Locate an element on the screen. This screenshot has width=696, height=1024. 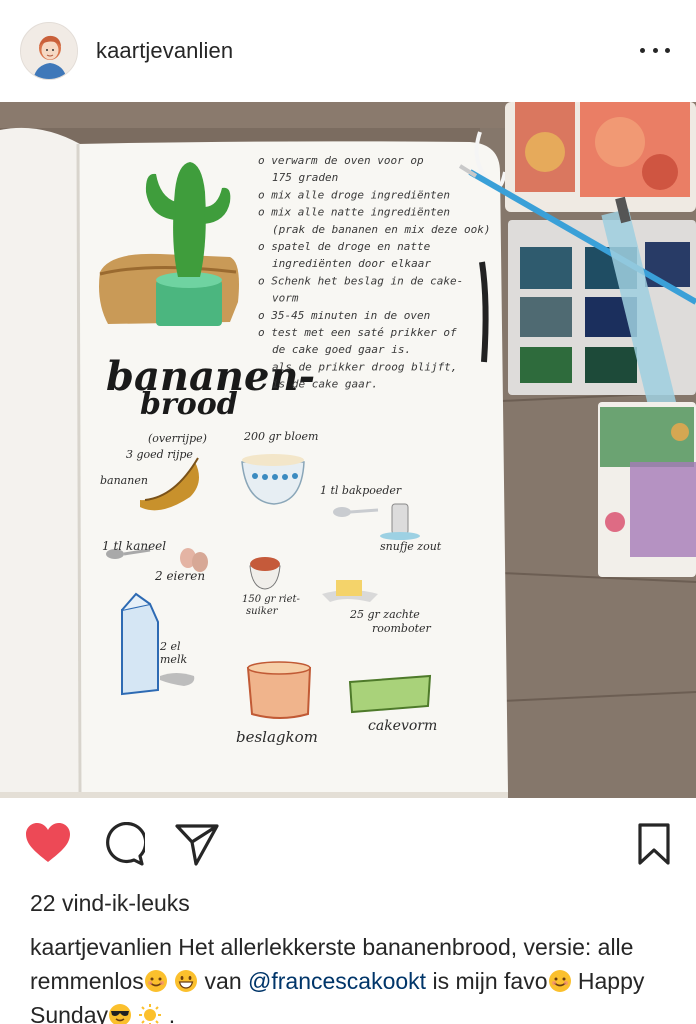
caption-text-5: . is located at coordinates (169, 1013).